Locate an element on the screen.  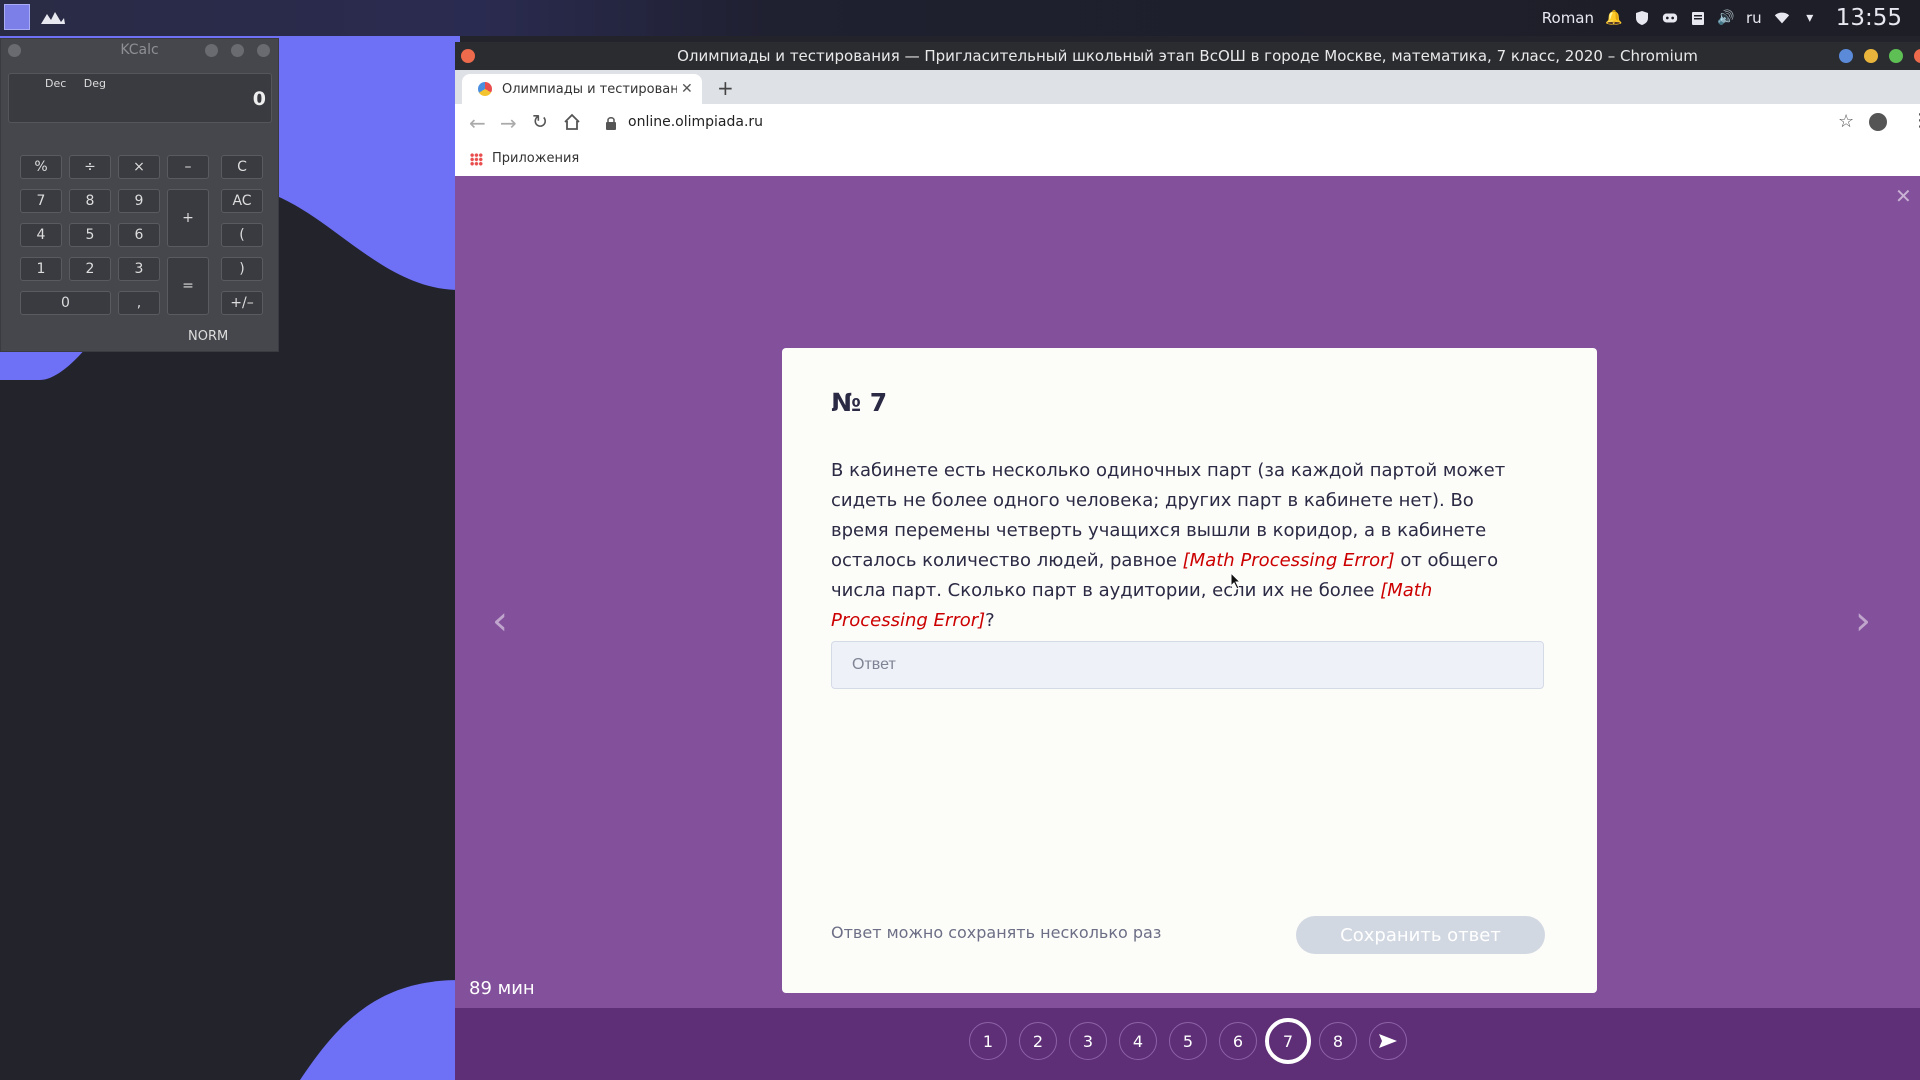
site-favicon-icon is located at coordinates (485, 89).